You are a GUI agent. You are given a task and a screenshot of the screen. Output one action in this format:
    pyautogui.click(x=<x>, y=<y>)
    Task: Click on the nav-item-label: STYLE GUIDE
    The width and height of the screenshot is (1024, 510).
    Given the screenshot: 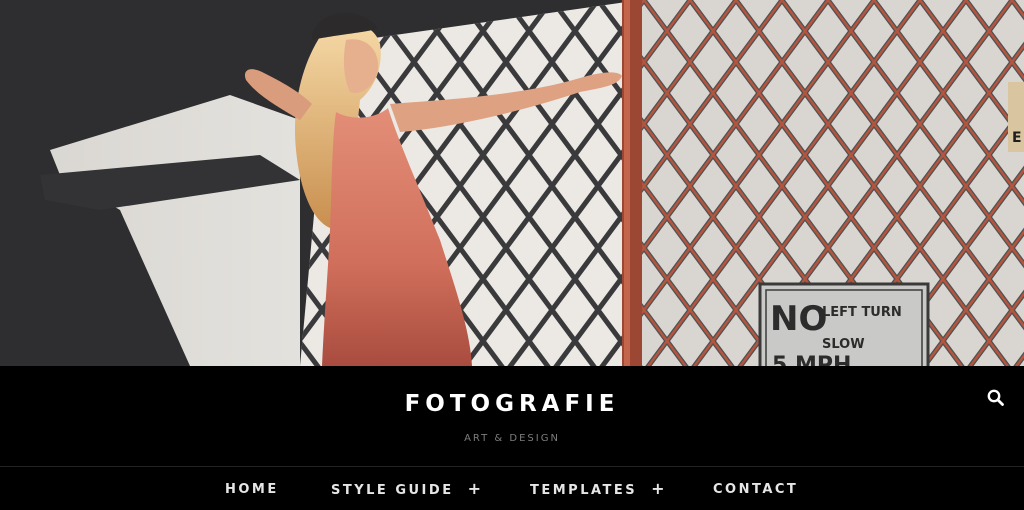 What is the action you would take?
    pyautogui.click(x=392, y=490)
    